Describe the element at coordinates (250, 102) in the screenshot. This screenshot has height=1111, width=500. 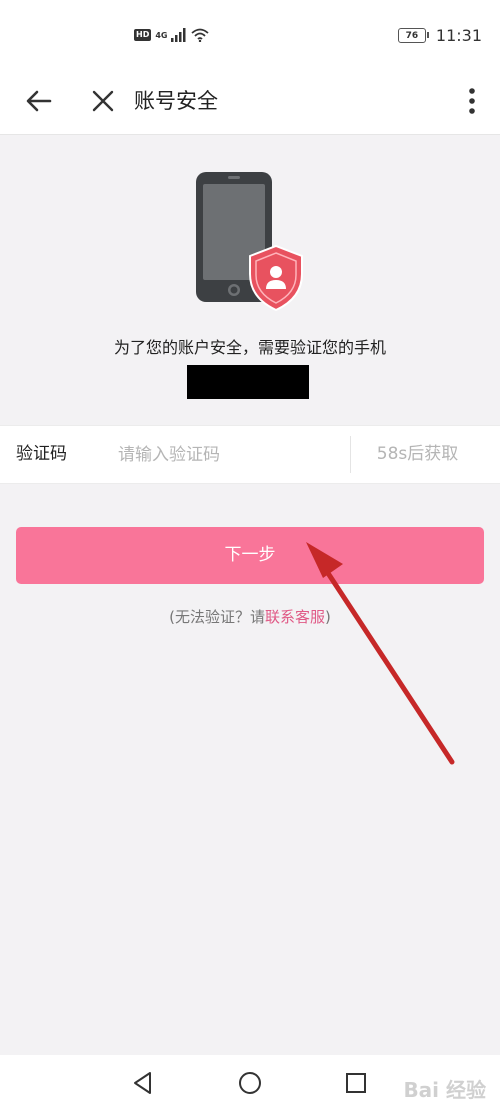
I see `app-header: 账号安全` at that location.